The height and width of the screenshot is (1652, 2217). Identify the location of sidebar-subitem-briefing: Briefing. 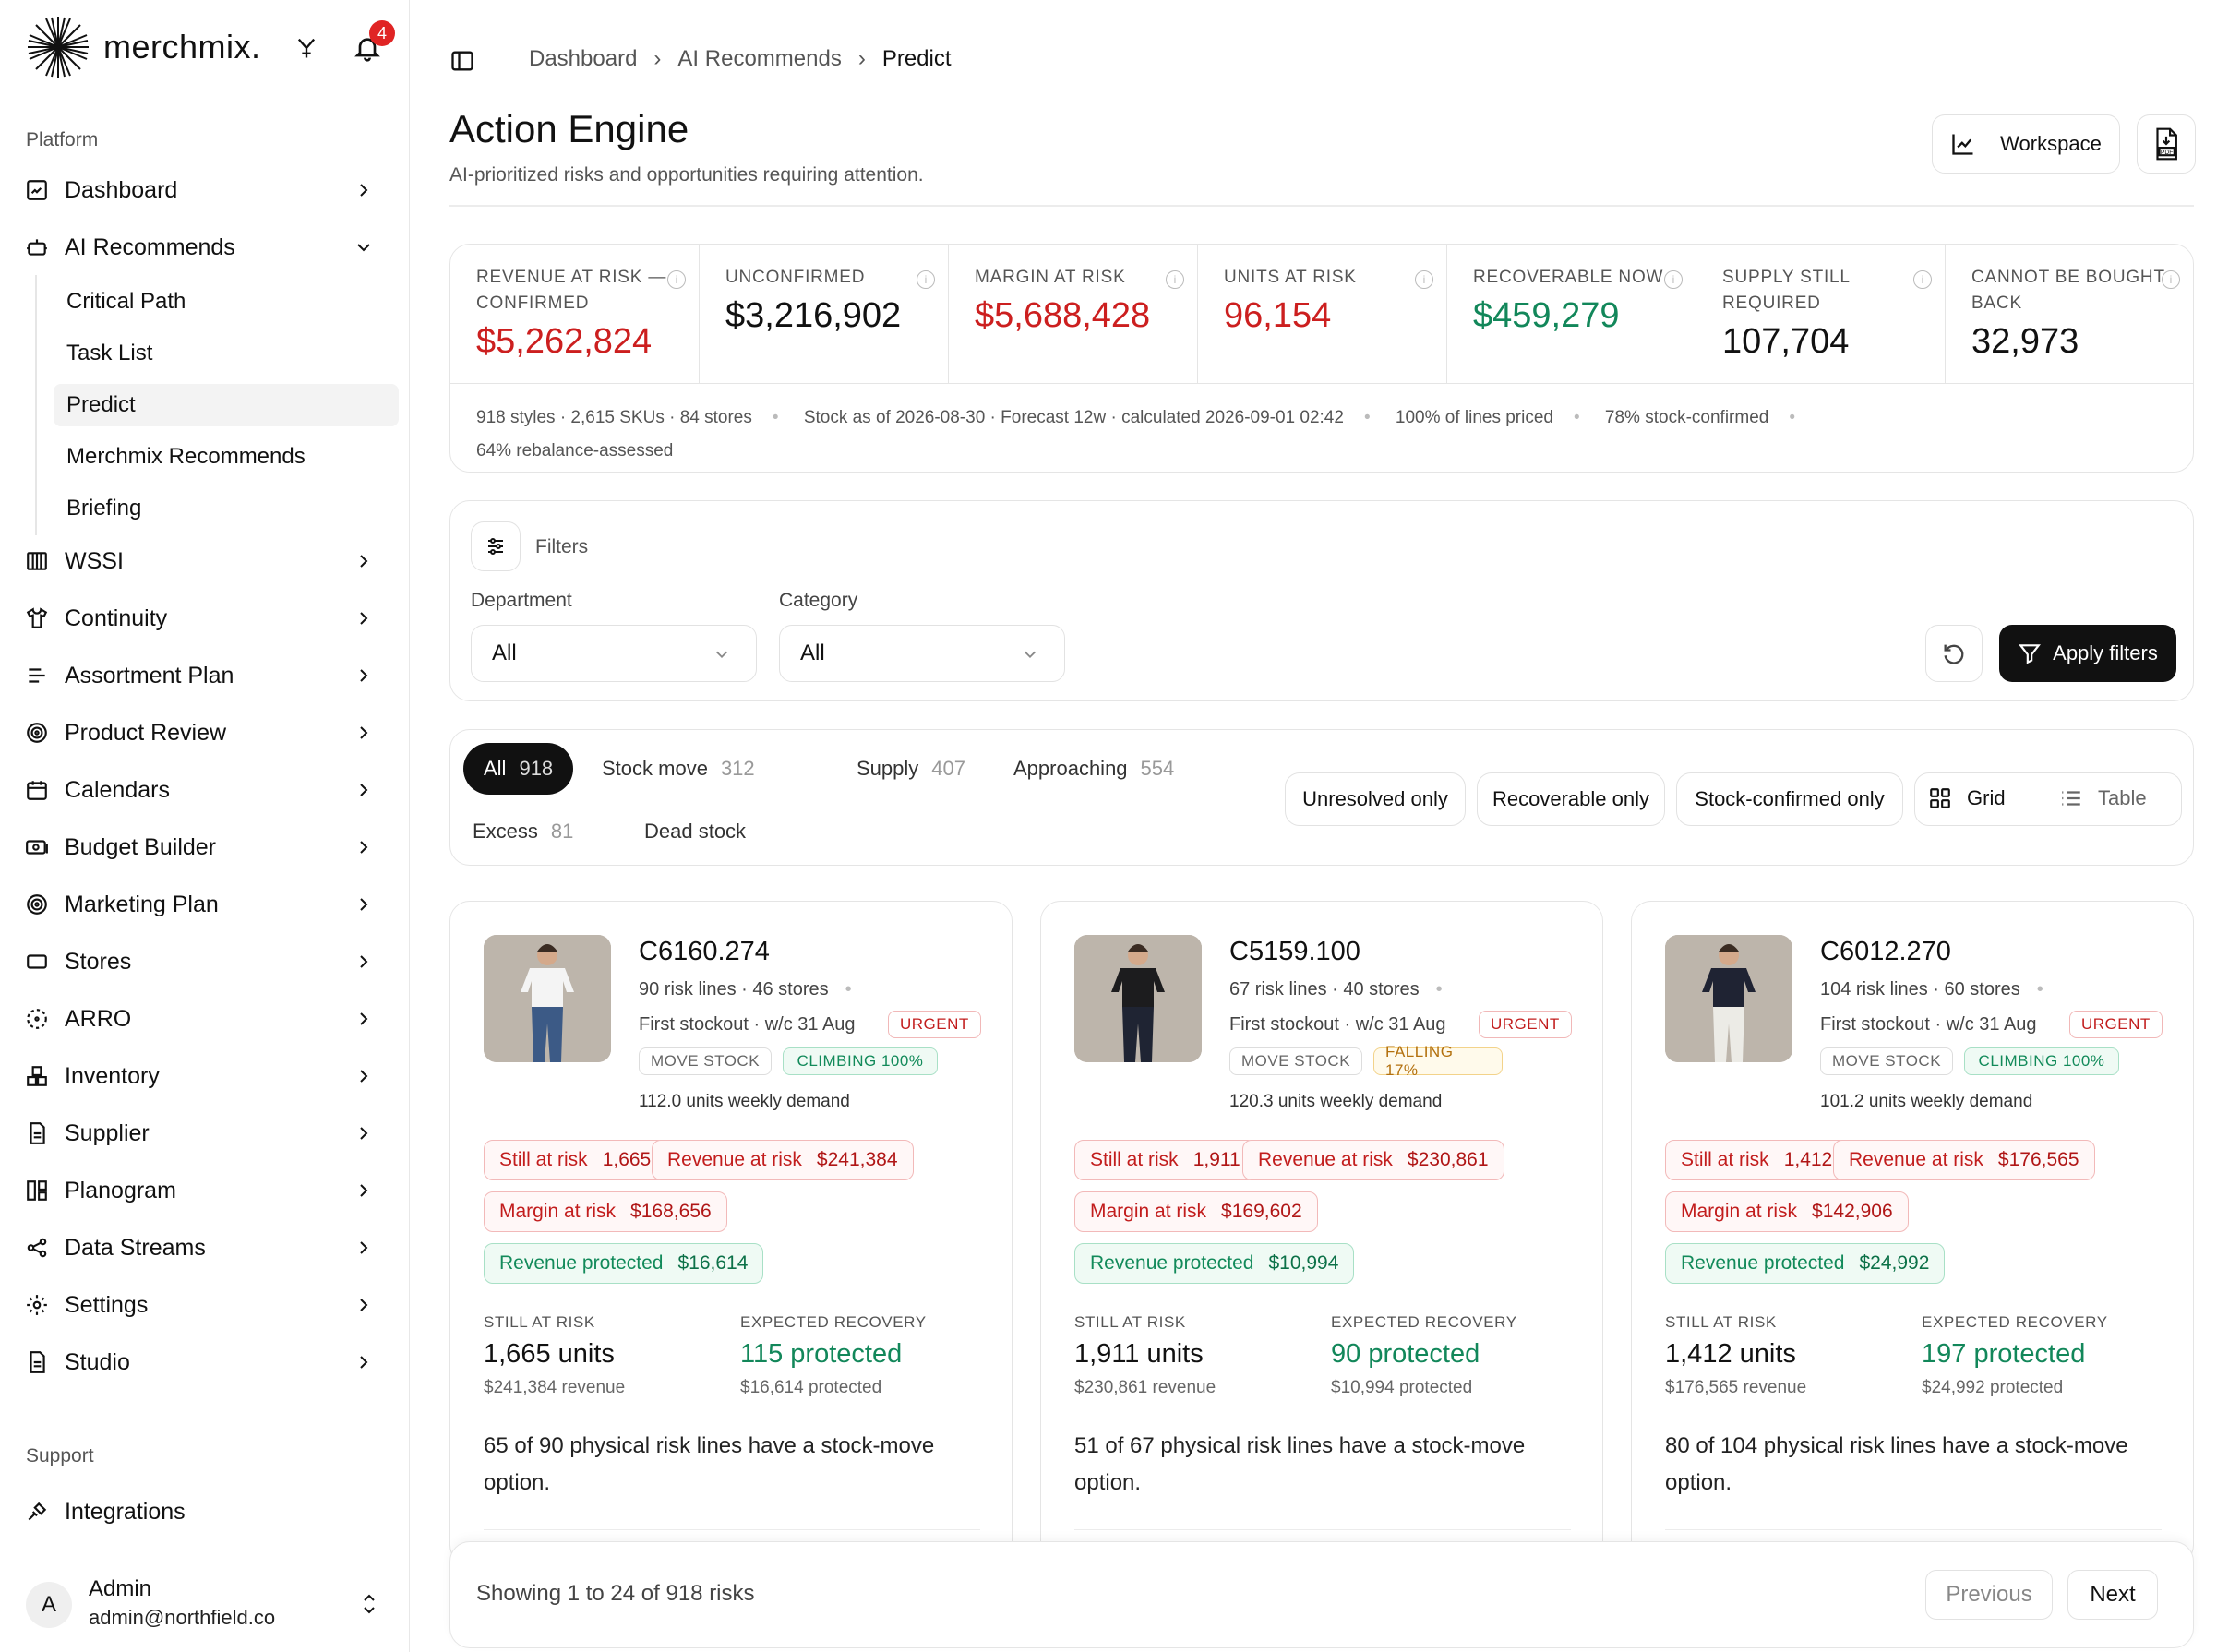
(227, 509).